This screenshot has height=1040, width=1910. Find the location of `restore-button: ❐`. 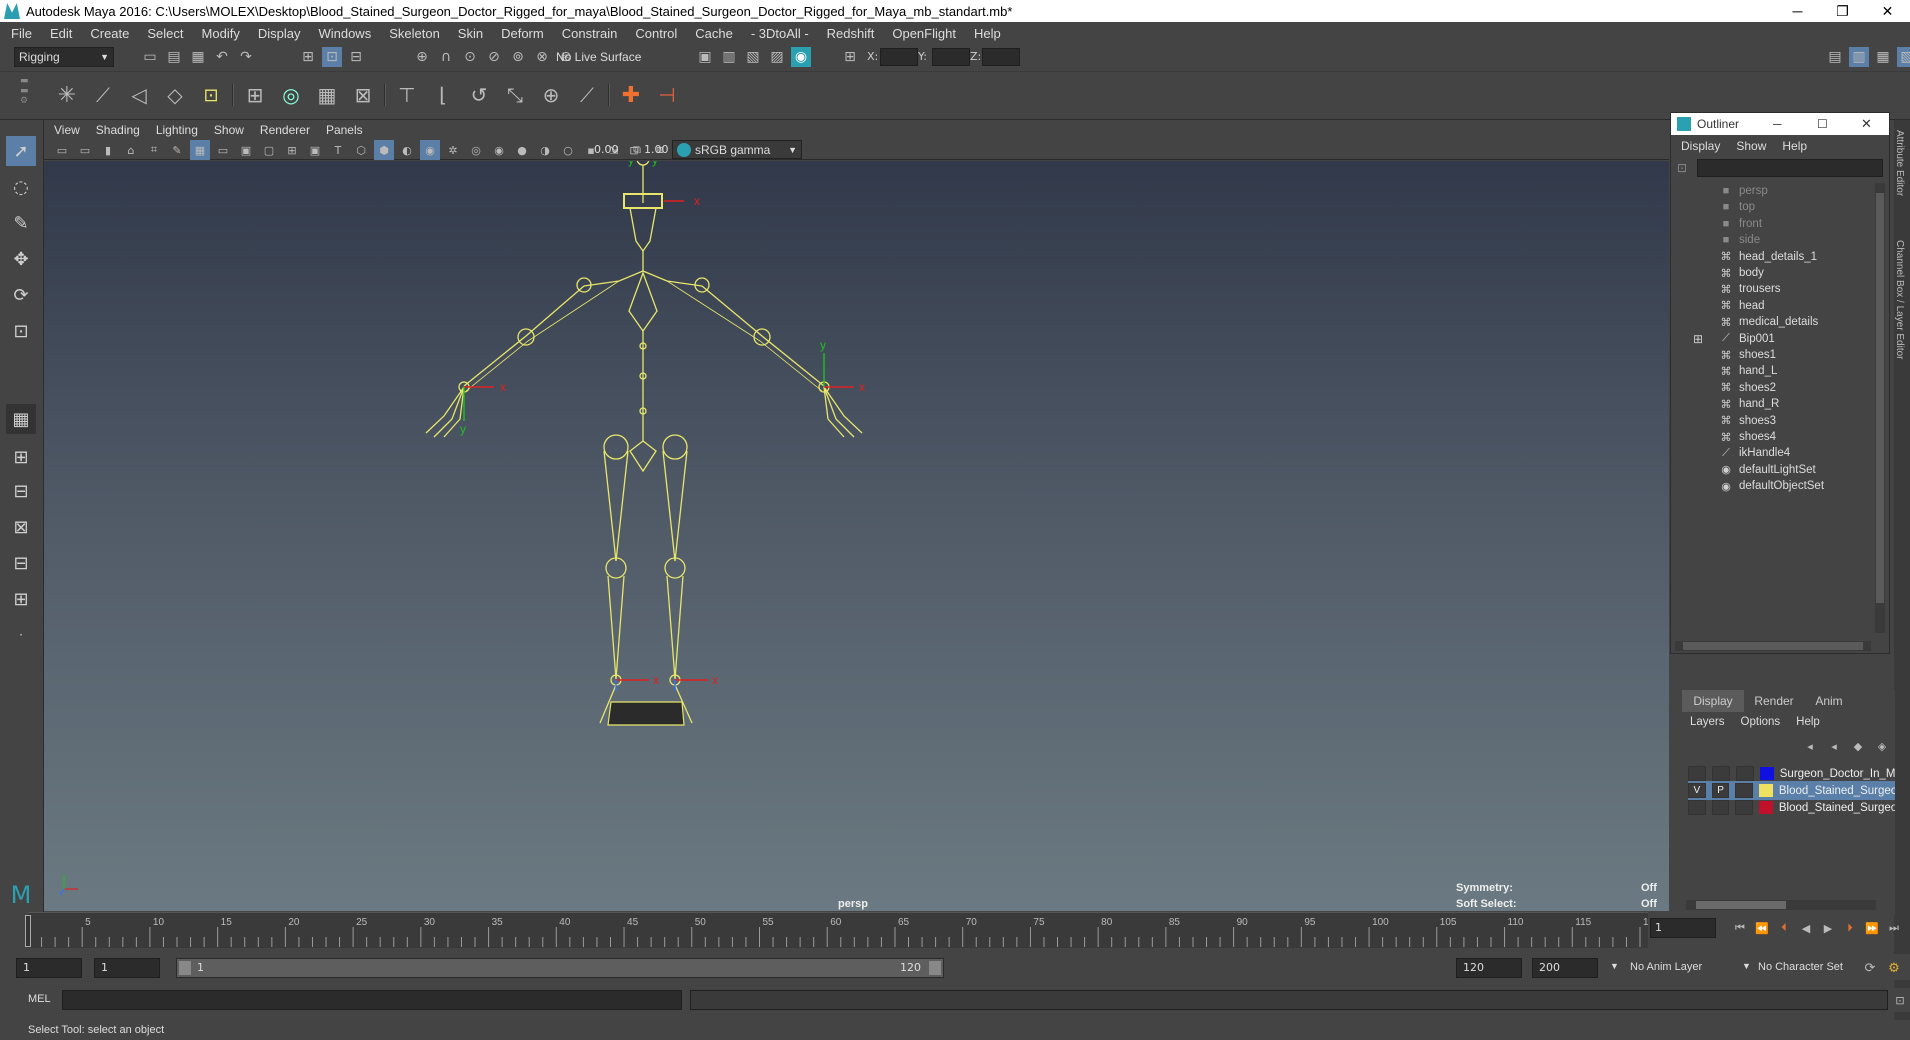

restore-button: ❐ is located at coordinates (1842, 11).